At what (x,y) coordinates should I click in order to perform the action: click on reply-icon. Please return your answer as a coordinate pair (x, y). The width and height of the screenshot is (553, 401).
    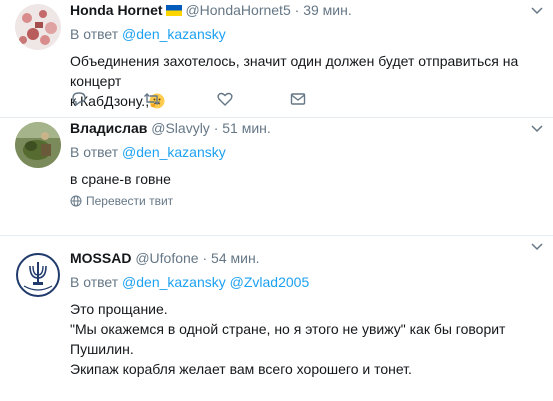
    Looking at the image, I should click on (79, 99).